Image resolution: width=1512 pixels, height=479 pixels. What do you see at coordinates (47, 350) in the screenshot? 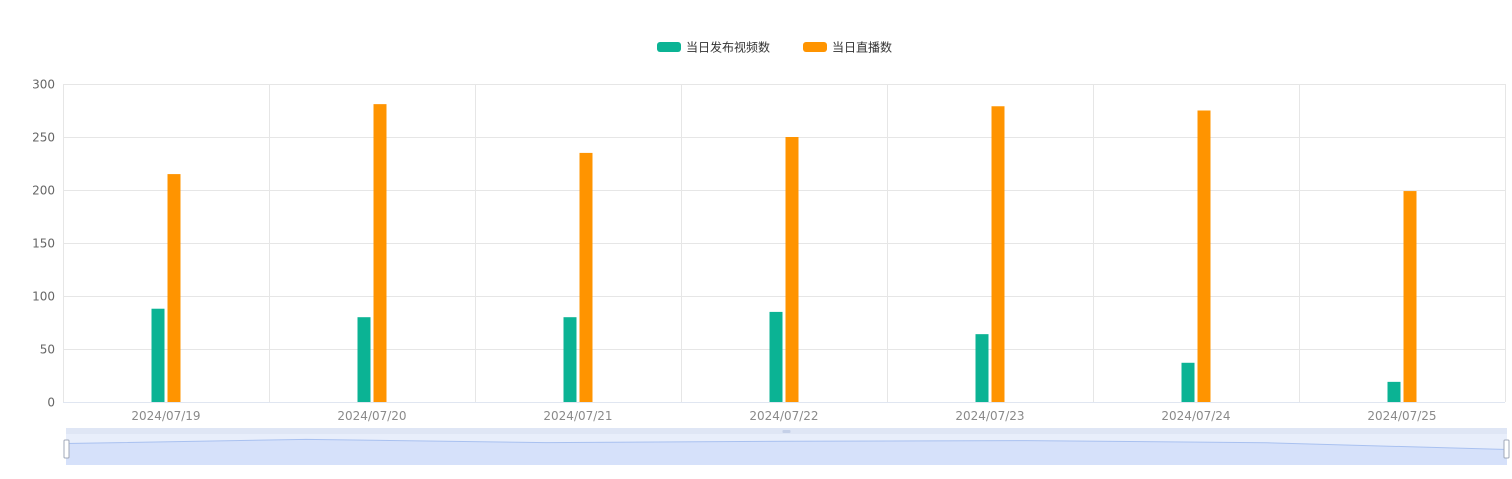
I see `y-tick-label: 50` at bounding box center [47, 350].